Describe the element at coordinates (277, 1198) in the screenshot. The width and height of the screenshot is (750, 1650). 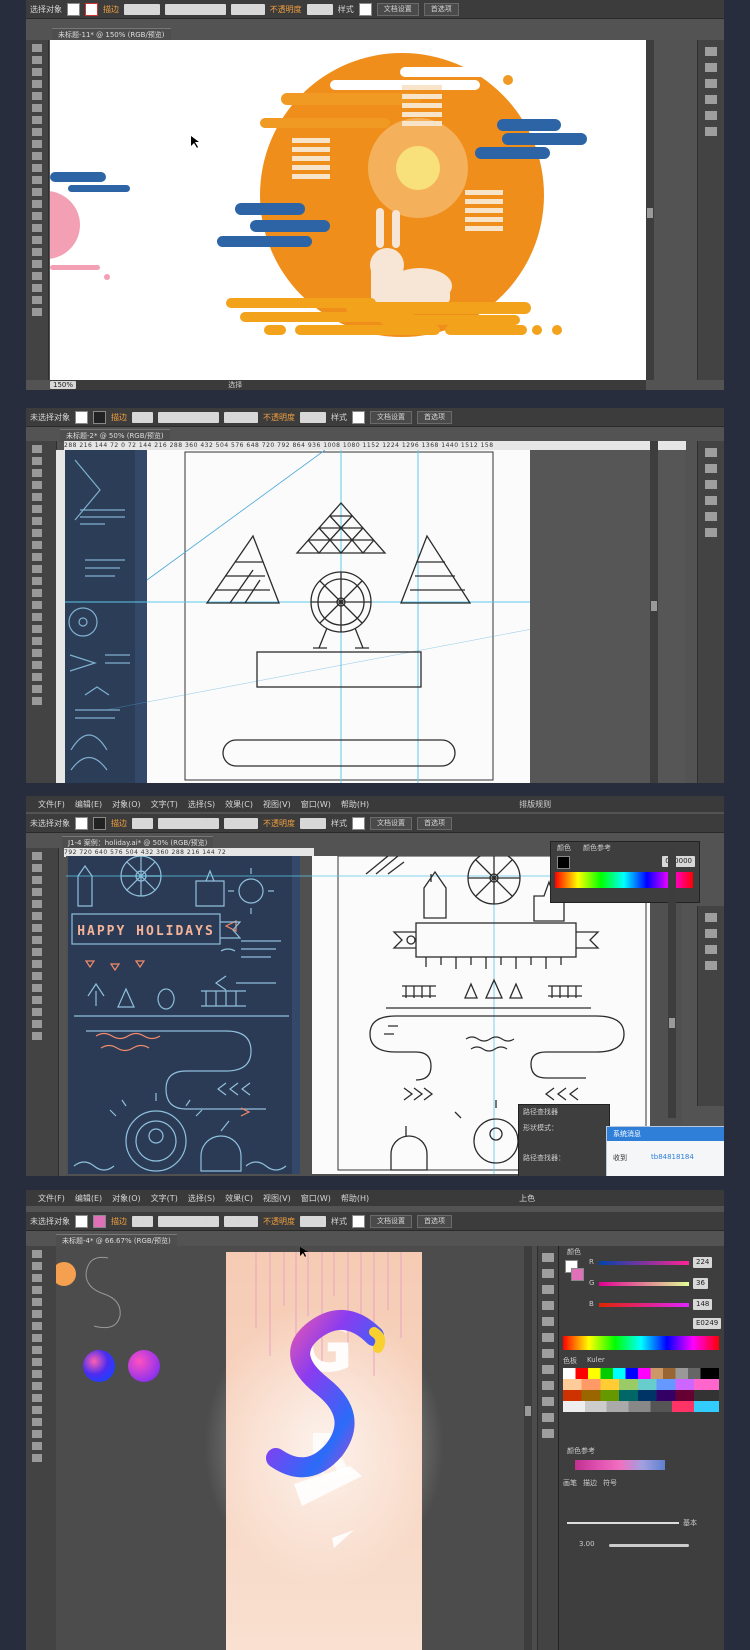
I see `menu-view: 视图(V)` at that location.